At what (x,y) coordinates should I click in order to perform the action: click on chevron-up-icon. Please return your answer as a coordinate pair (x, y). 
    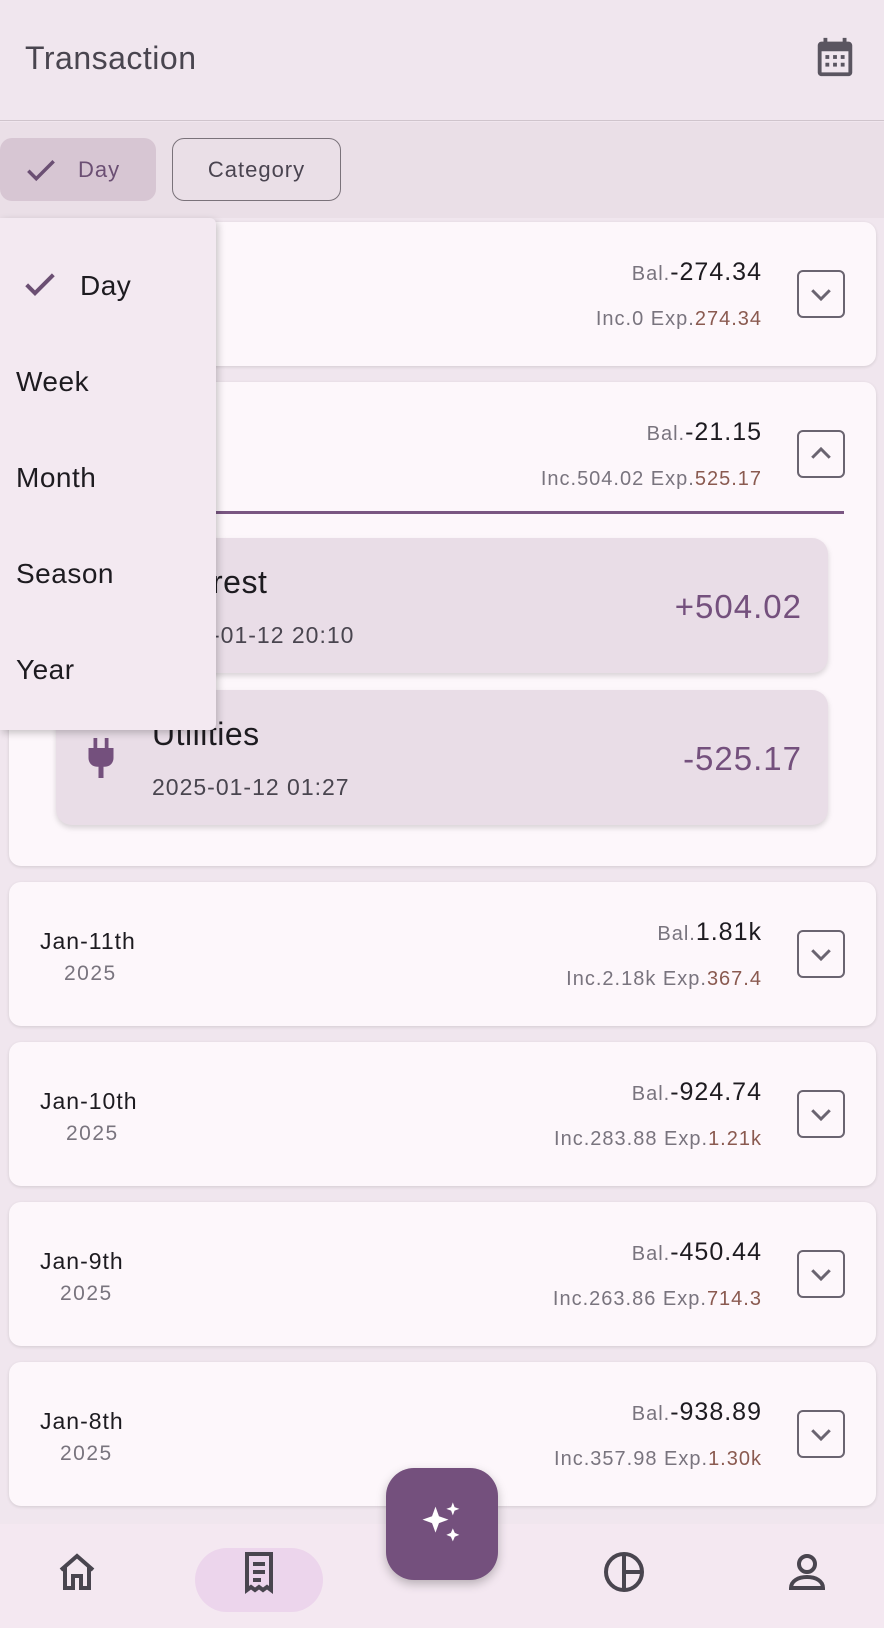
    Looking at the image, I should click on (821, 452).